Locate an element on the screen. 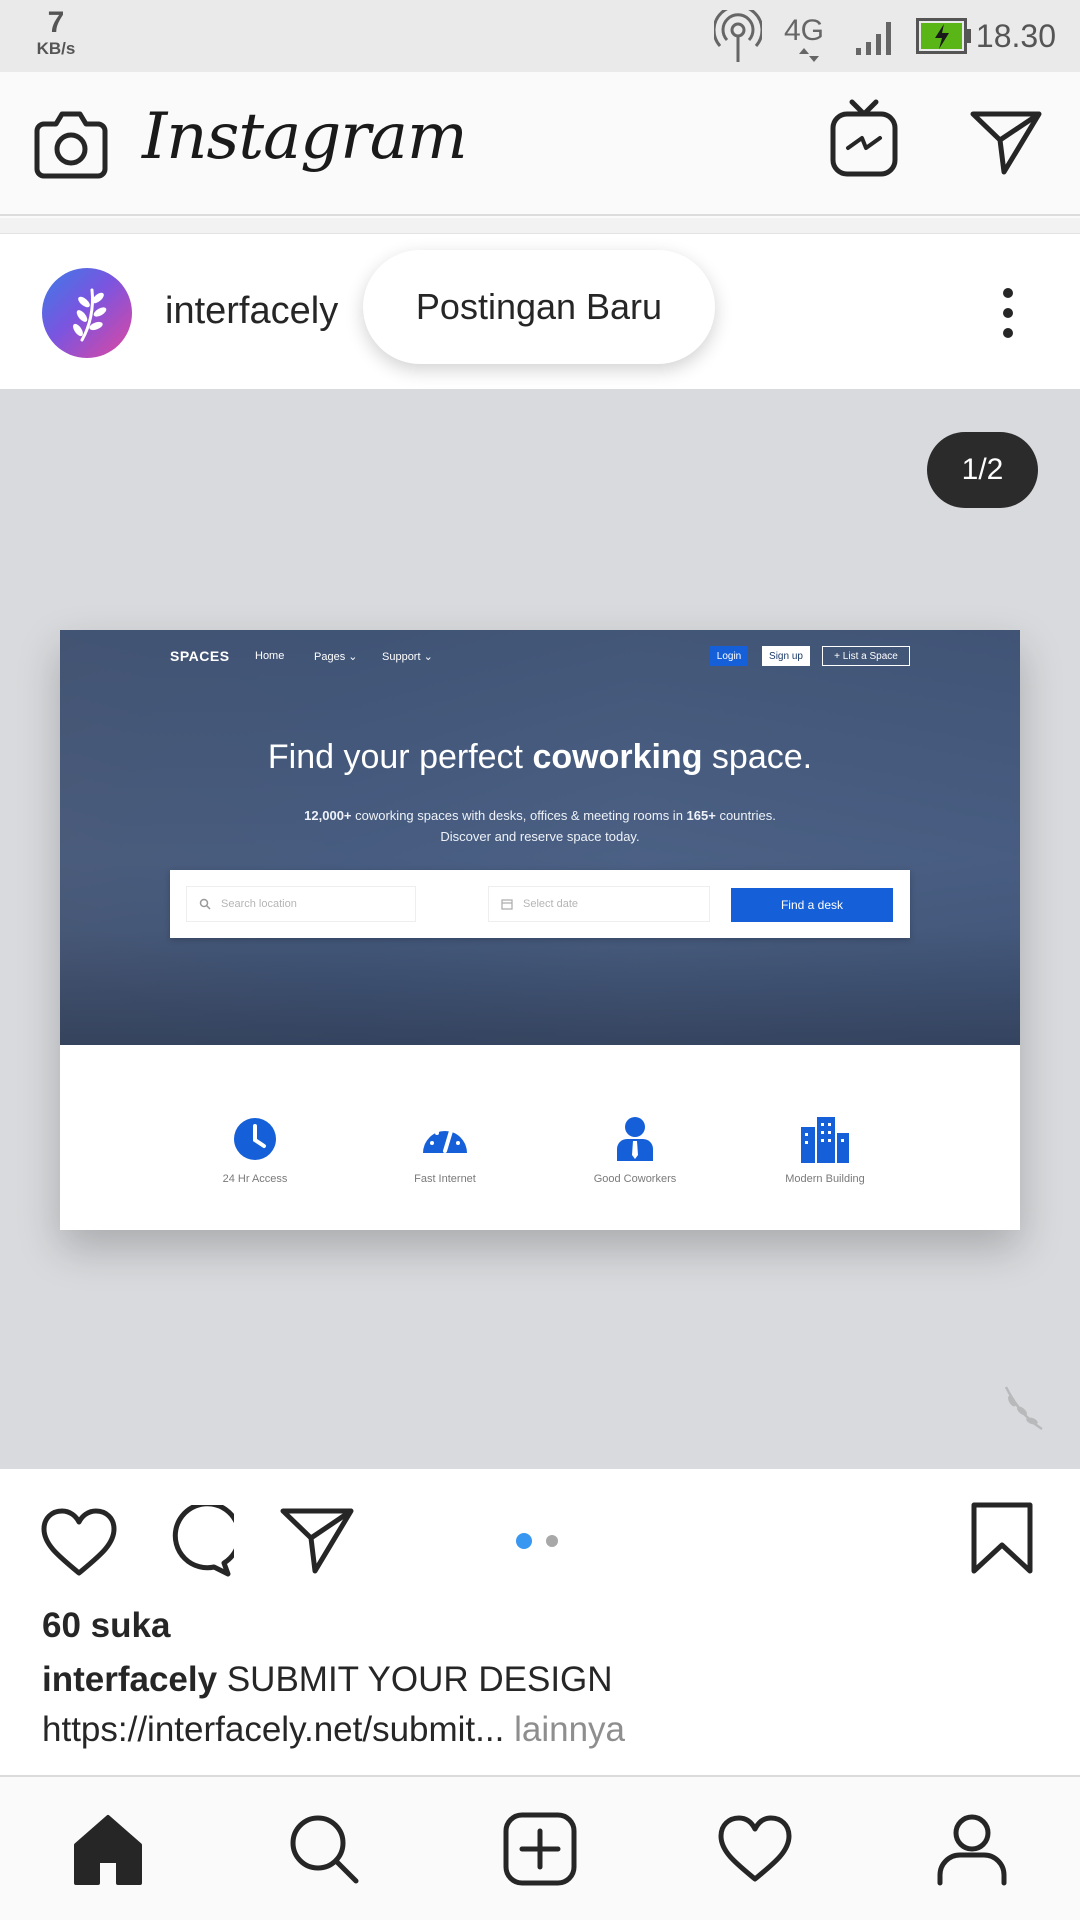  like-heart-icon is located at coordinates (79, 1542).